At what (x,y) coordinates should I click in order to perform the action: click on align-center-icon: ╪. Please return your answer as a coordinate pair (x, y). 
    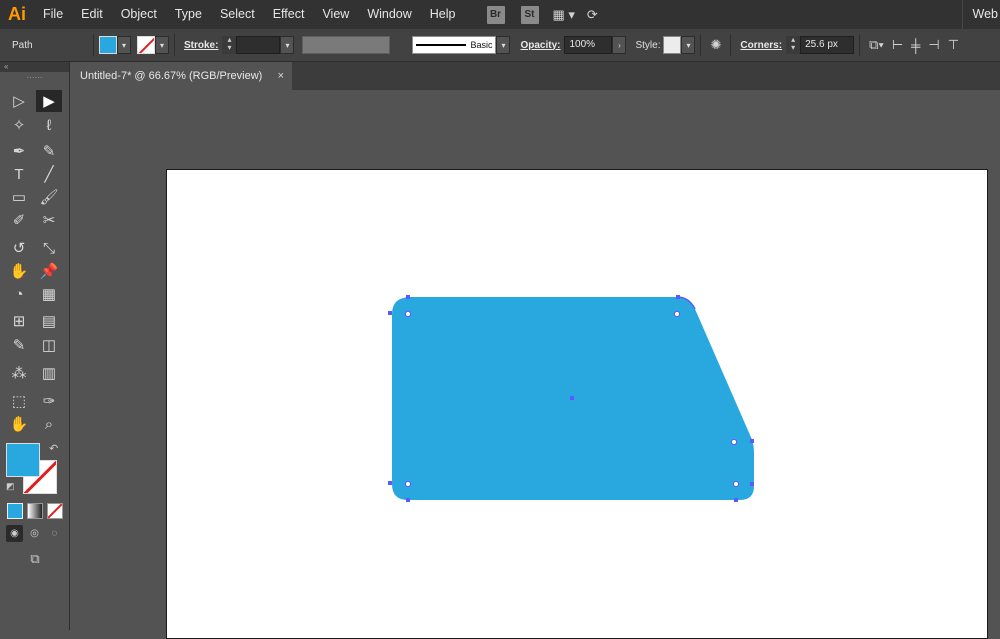
    Looking at the image, I should click on (915, 45).